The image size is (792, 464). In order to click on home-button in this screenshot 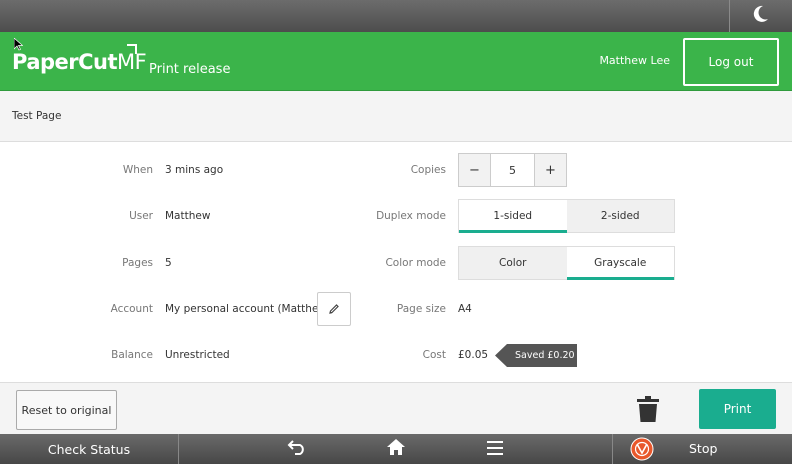, I will do `click(396, 449)`.